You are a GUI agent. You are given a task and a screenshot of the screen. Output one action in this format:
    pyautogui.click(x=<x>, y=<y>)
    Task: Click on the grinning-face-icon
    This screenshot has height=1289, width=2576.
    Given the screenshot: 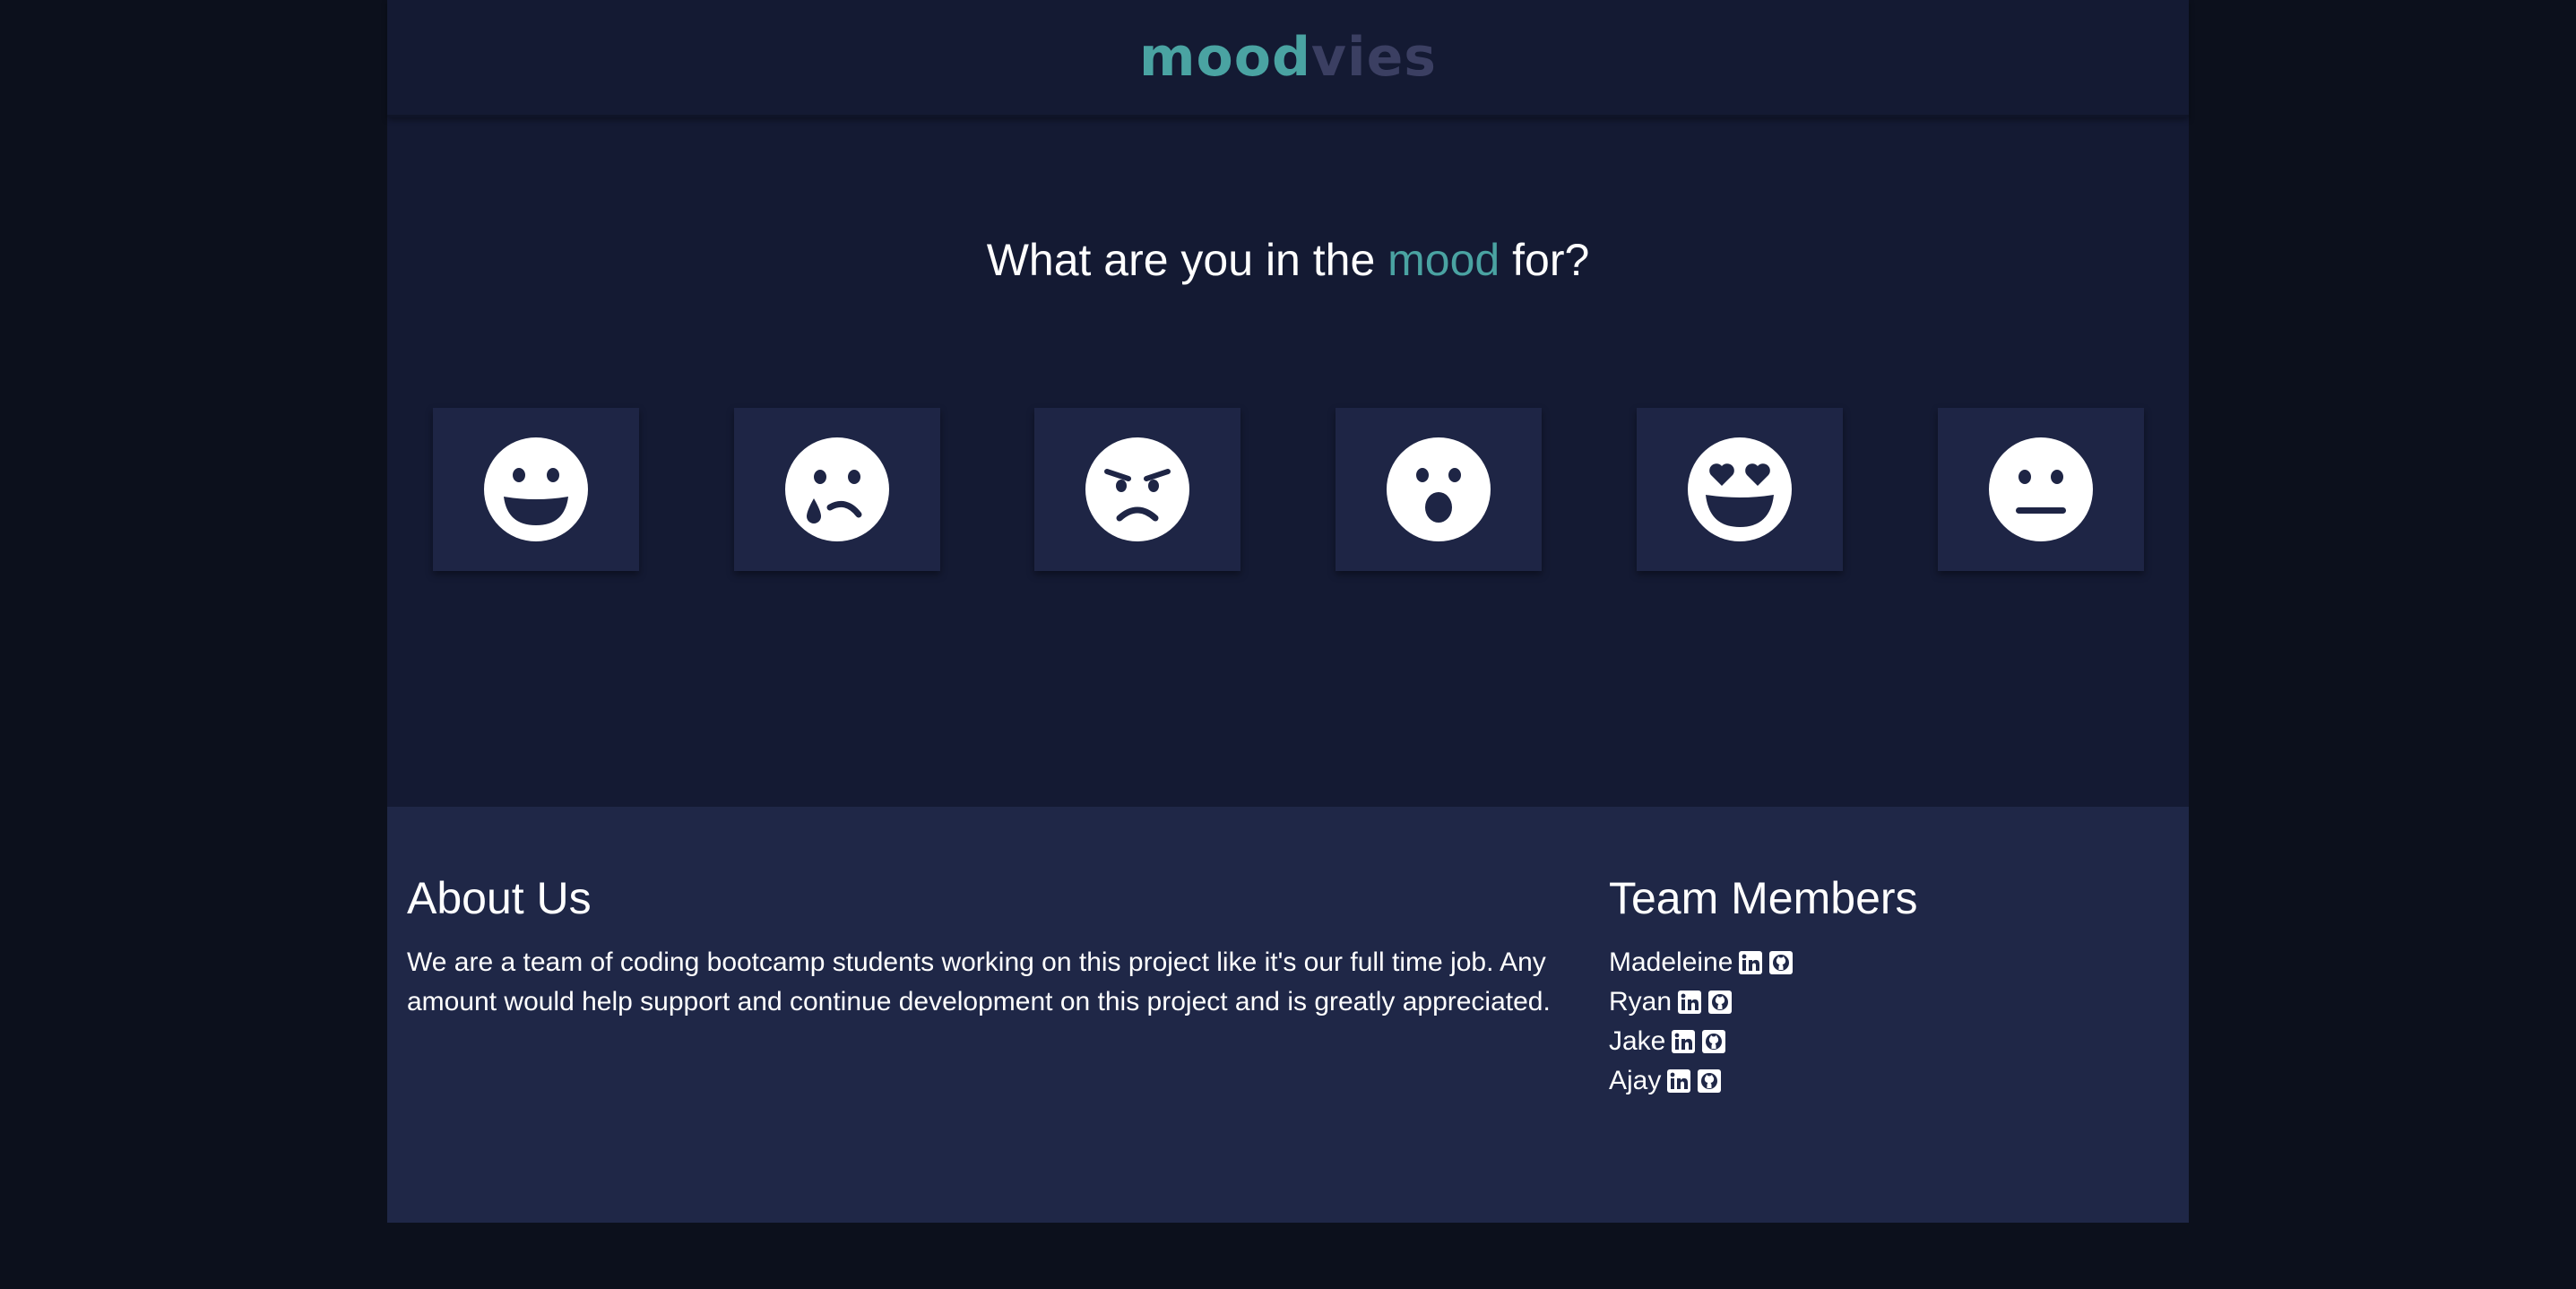 What is the action you would take?
    pyautogui.click(x=536, y=489)
    